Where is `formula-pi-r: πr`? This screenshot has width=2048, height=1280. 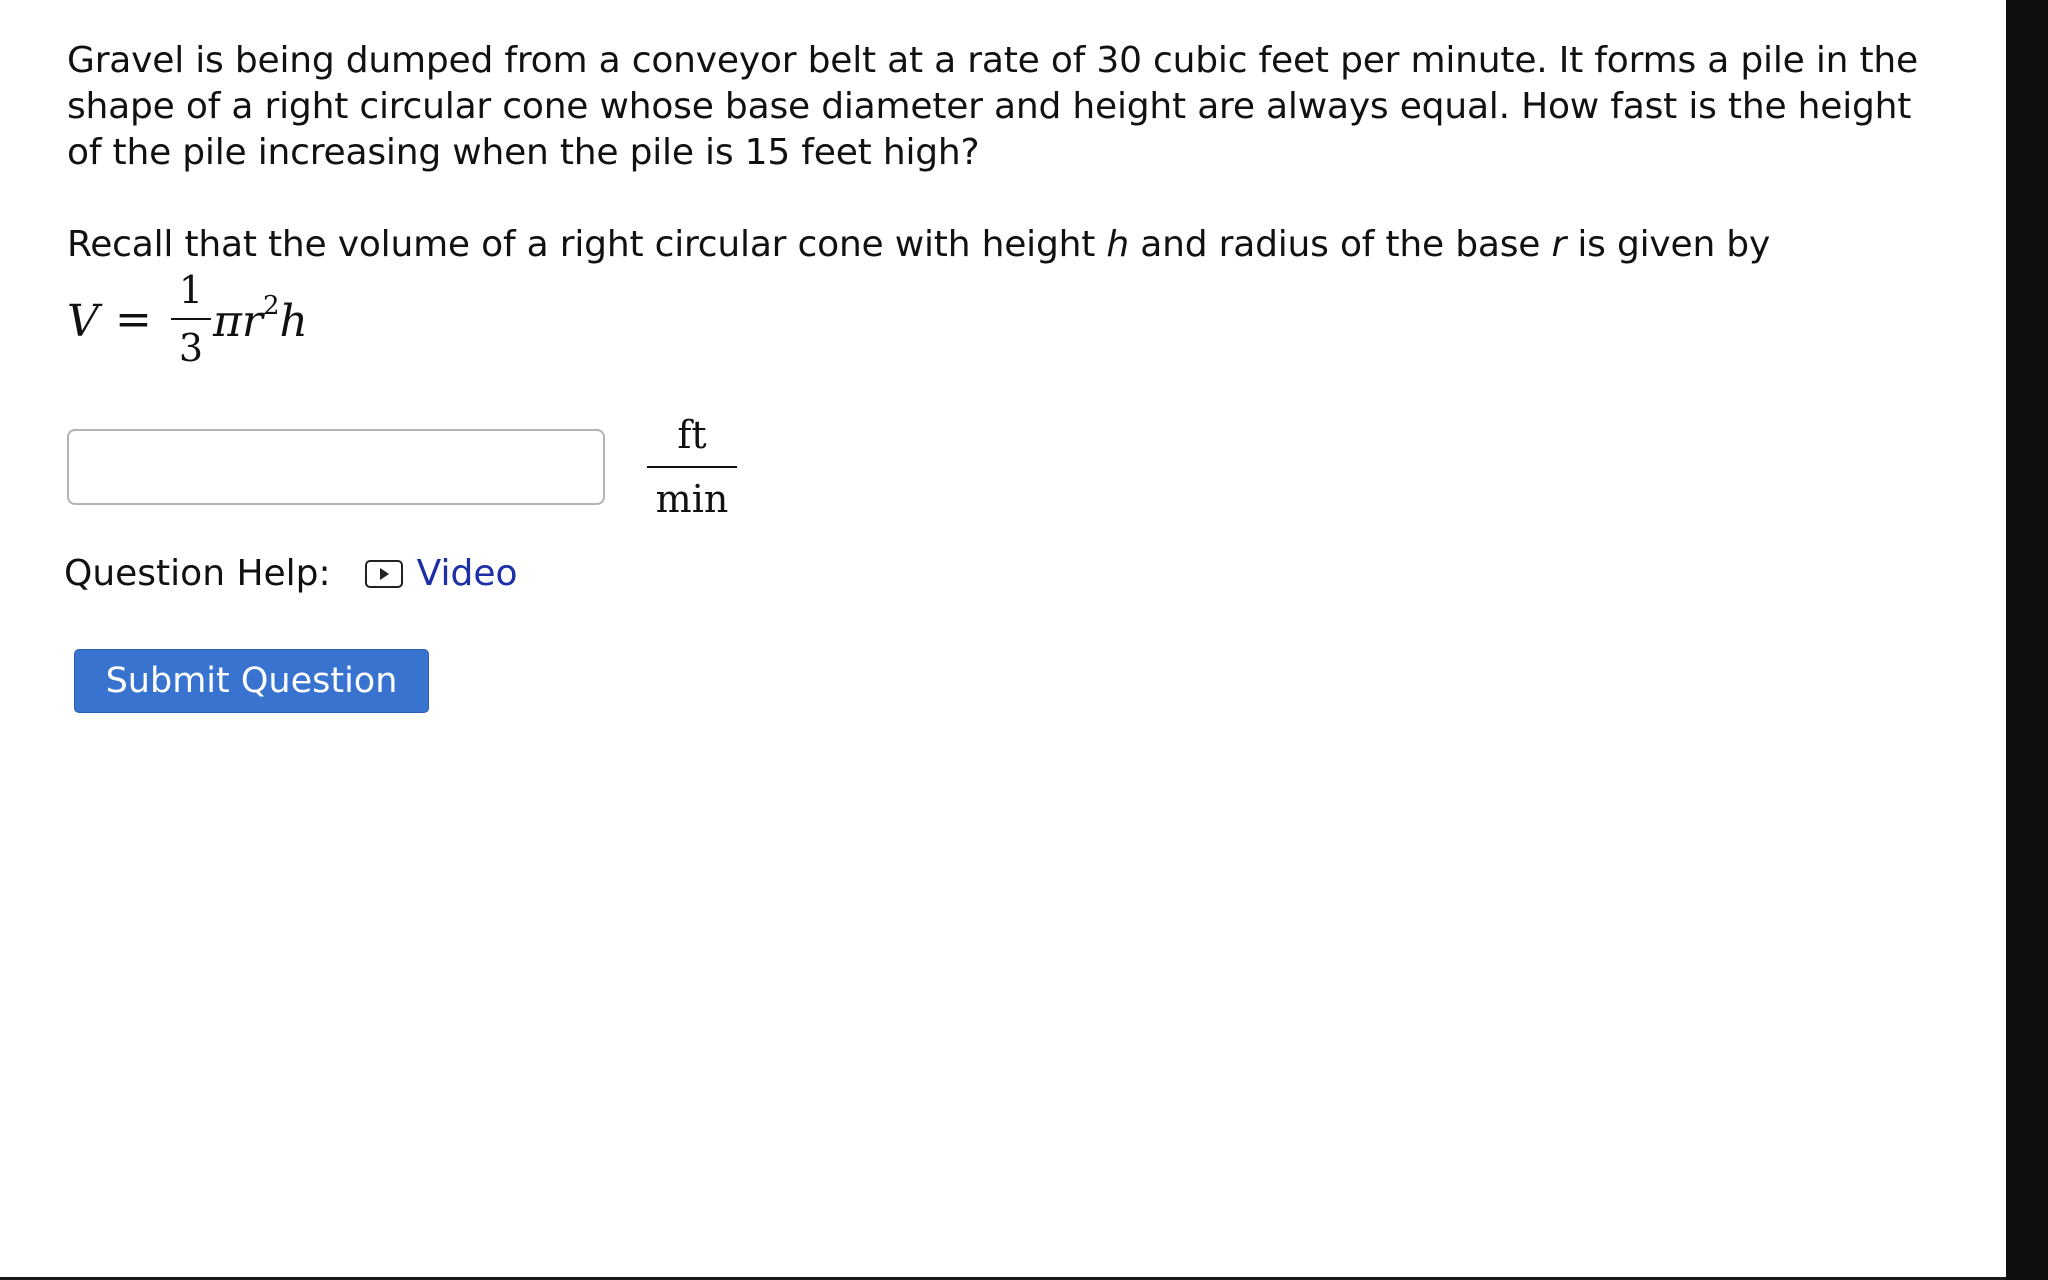 formula-pi-r: πr is located at coordinates (238, 321).